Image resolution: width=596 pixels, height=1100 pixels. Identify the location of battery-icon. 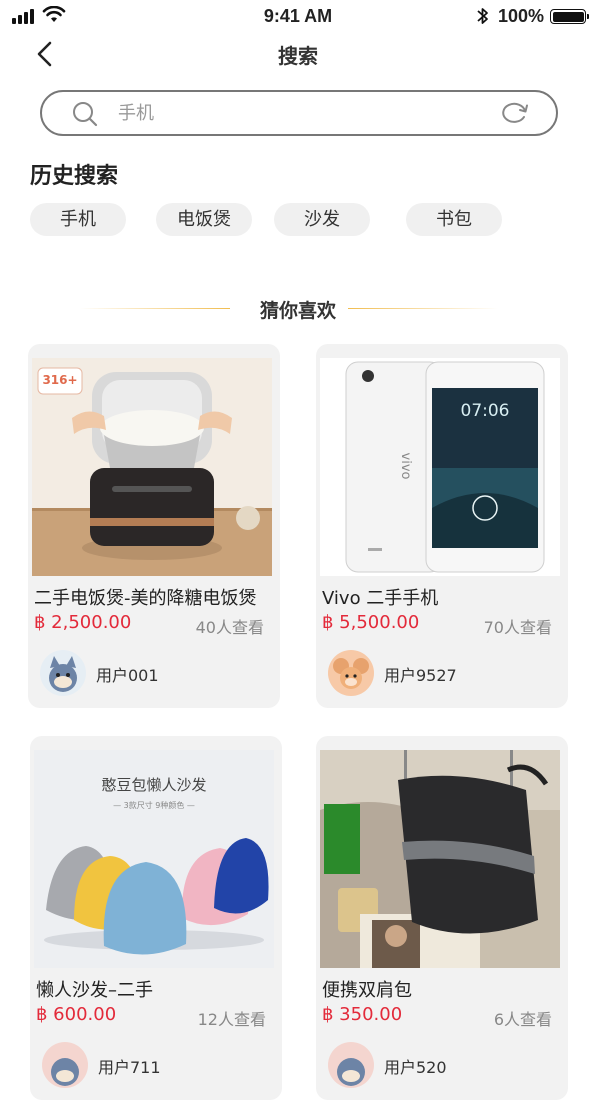
(569, 16).